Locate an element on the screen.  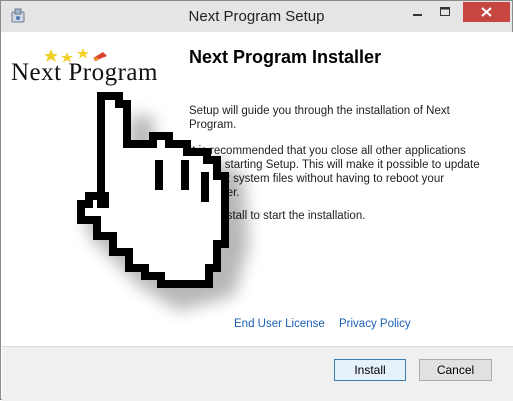
minimize-icon is located at coordinates (417, 15).